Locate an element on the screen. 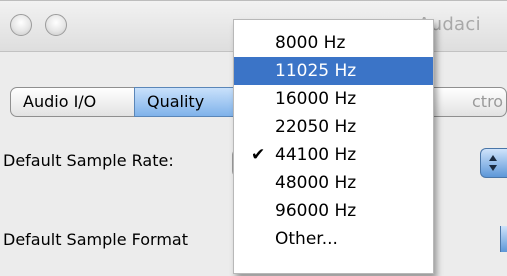  up-down-arrows-icon is located at coordinates (493, 163).